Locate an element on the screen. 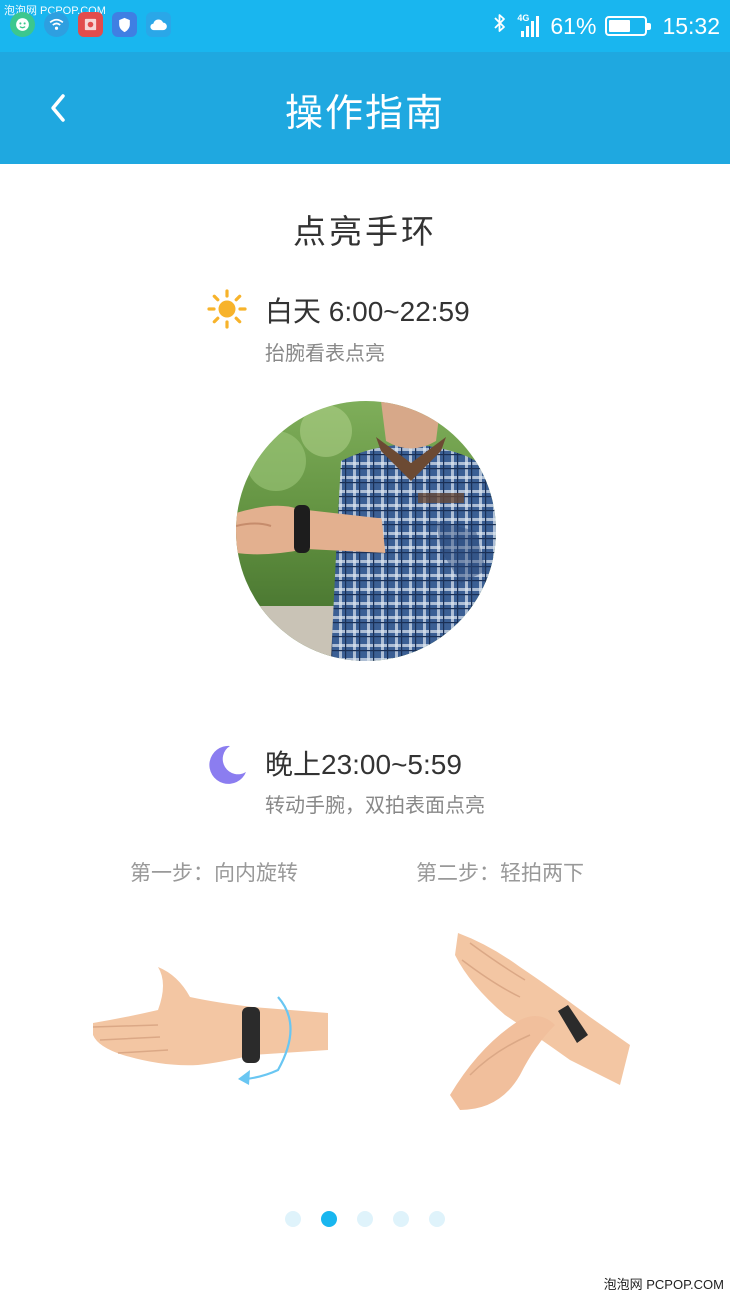  night-heading: 晚上23:00~5:59 is located at coordinates (363, 764).